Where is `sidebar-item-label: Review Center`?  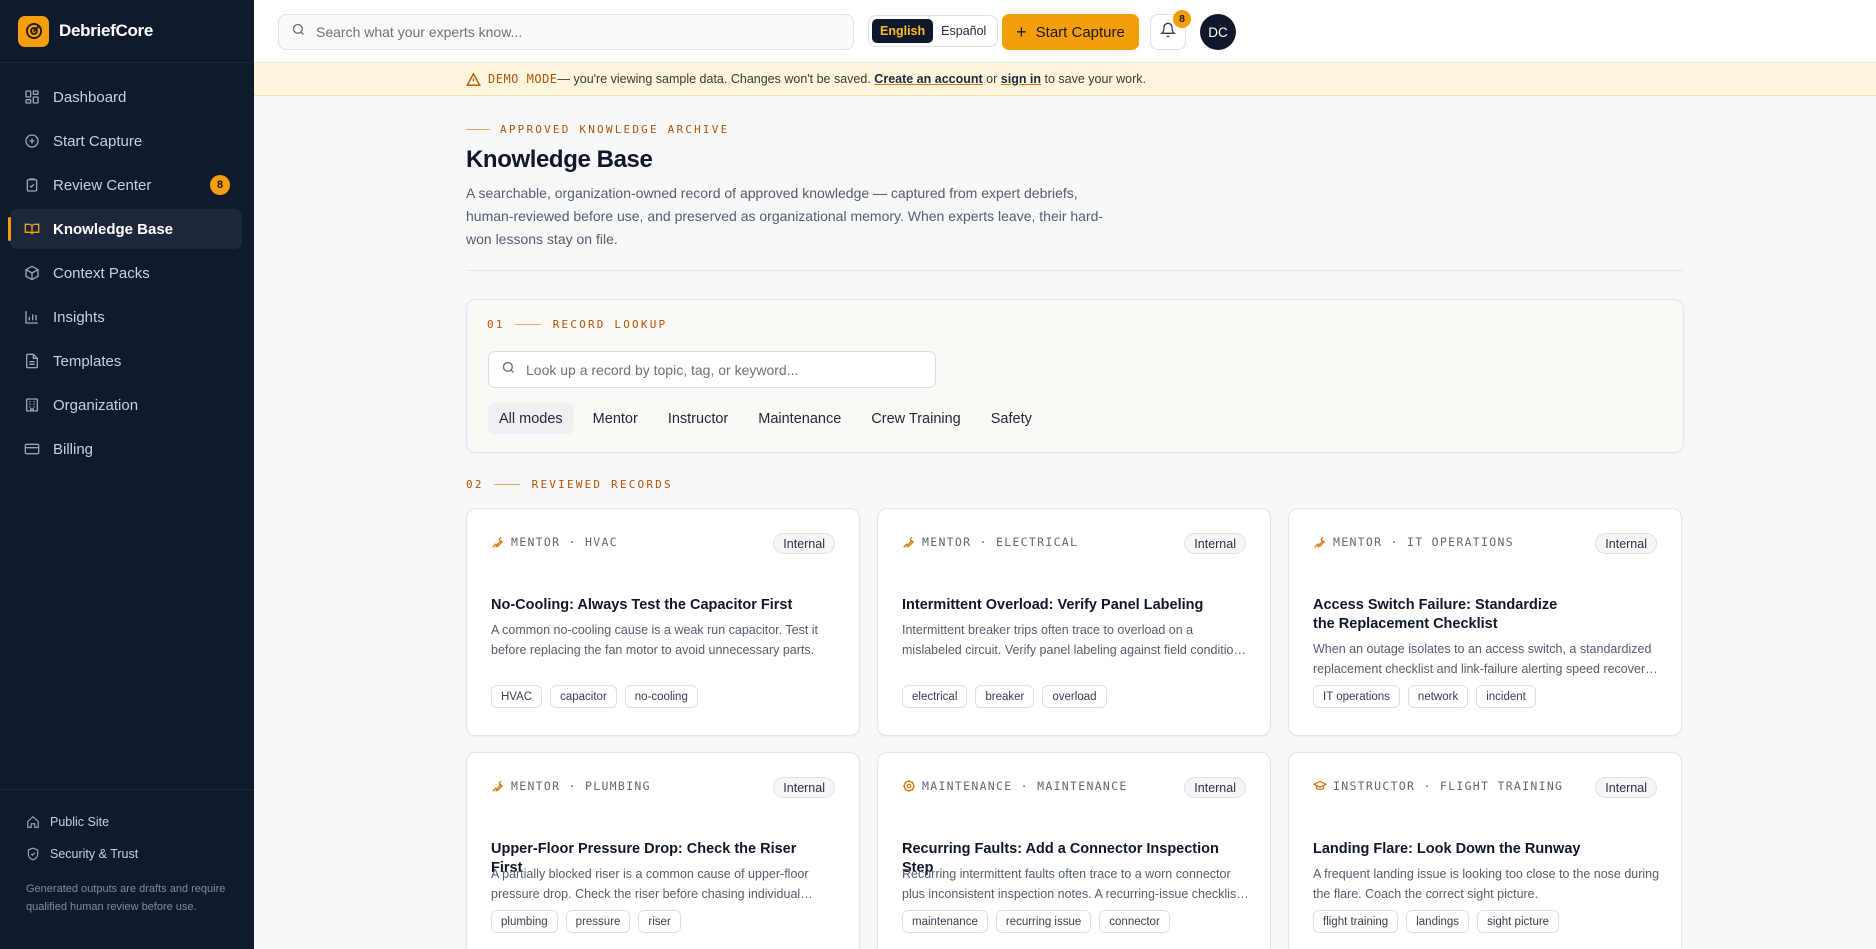
sidebar-item-label: Review Center is located at coordinates (102, 185).